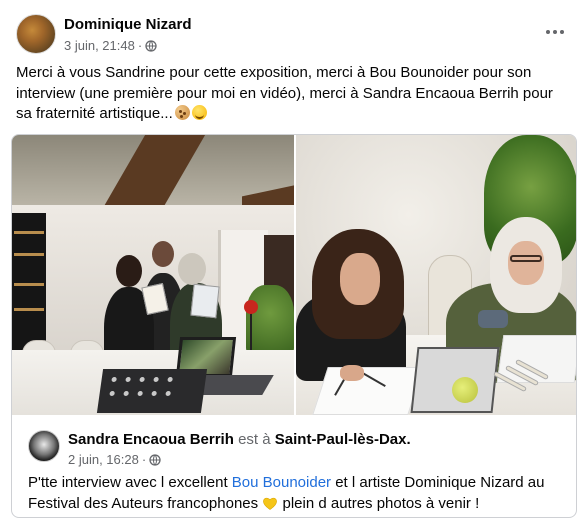 The height and width of the screenshot is (527, 587). I want to click on book, so click(205, 301).